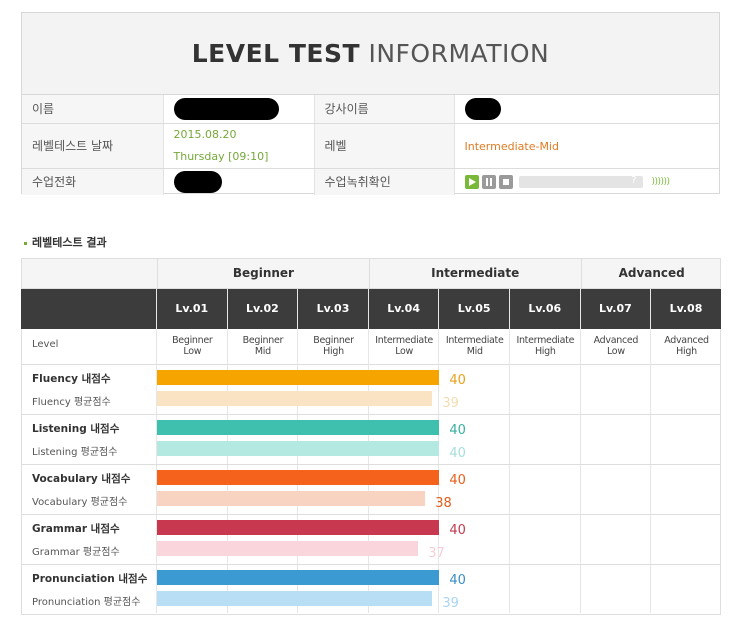 Image resolution: width=740 pixels, height=629 pixels. I want to click on stop-button, so click(505, 181).